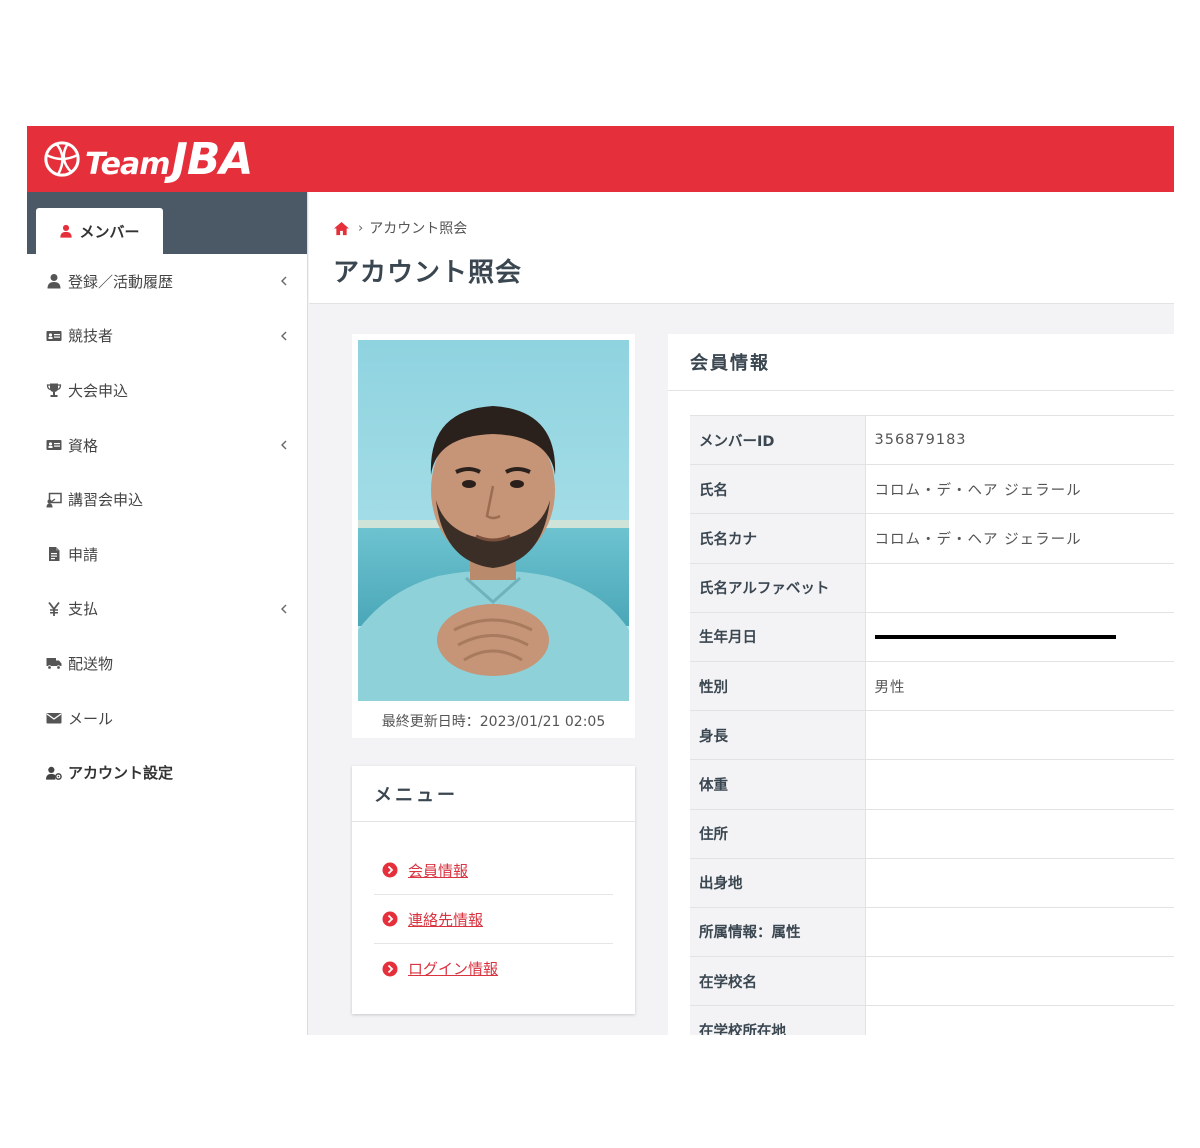 Image resolution: width=1200 pixels, height=1148 pixels. Describe the element at coordinates (167, 718) in the screenshot. I see `sidebar-item-mail: メール` at that location.